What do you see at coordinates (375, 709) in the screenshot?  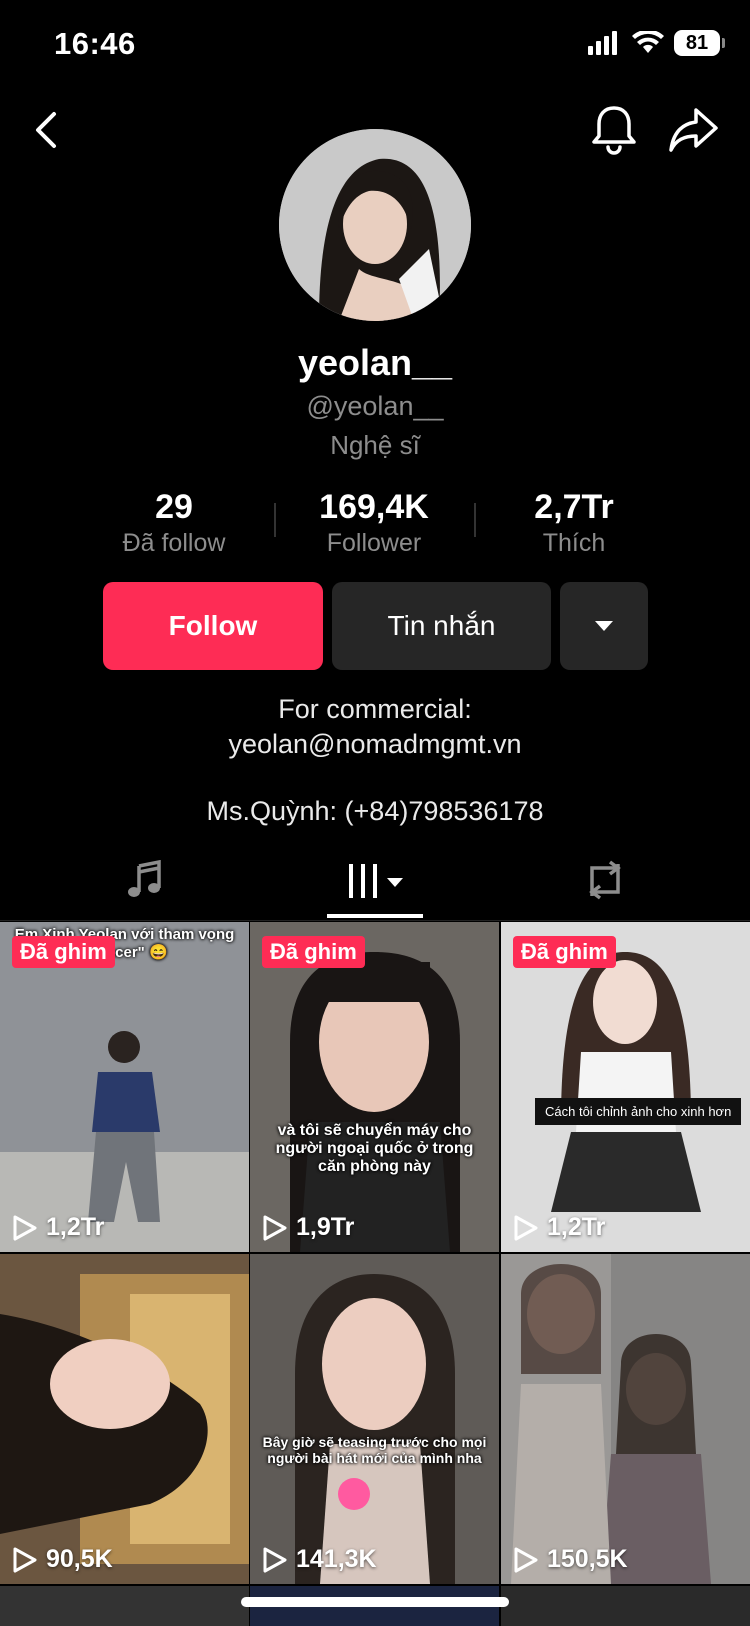 I see `bio-line: For commercial:` at bounding box center [375, 709].